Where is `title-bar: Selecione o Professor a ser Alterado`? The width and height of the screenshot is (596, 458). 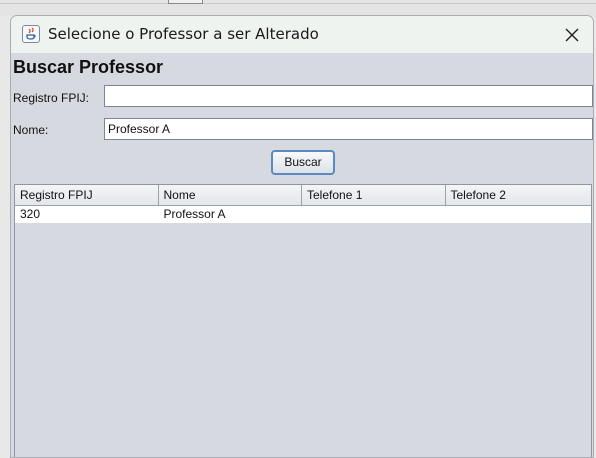
title-bar: Selecione o Professor a ser Alterado is located at coordinates (302, 34).